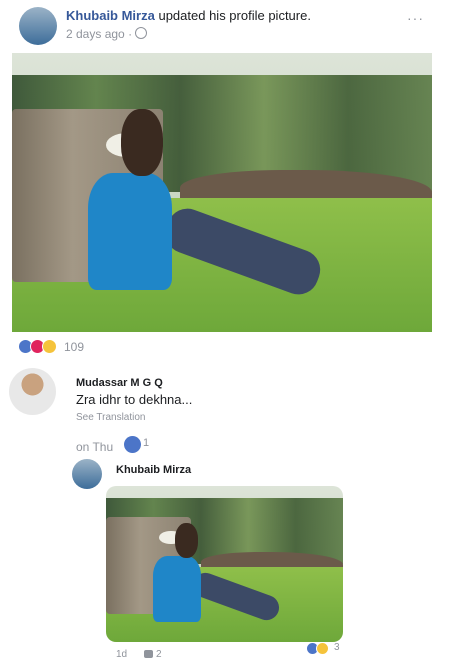 This screenshot has width=450, height=660. I want to click on post-time: 2 days ago, so click(95, 34).